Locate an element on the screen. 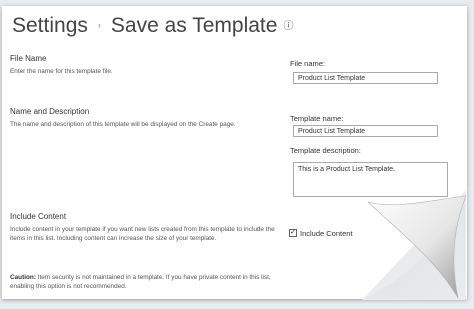  file-name-input: Product List Template is located at coordinates (365, 78).